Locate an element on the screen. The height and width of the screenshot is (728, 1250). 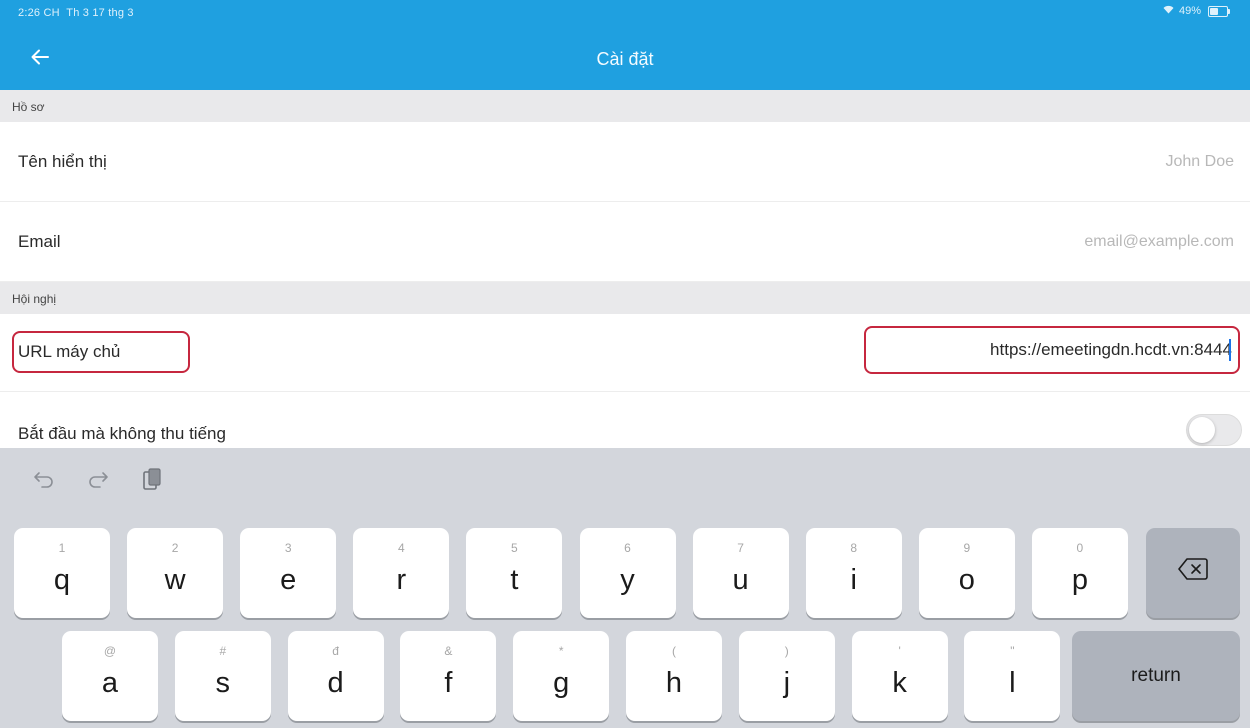
key-y: 6y is located at coordinates (627, 573).